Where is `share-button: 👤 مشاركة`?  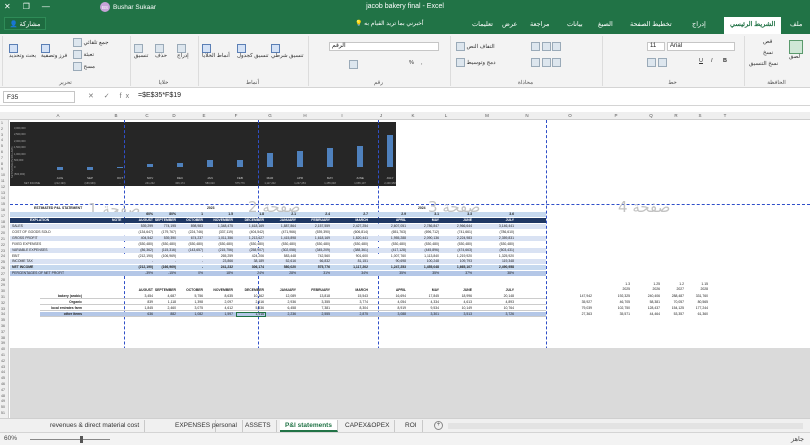
share-button: 👤 مشاركة is located at coordinates (25, 23).